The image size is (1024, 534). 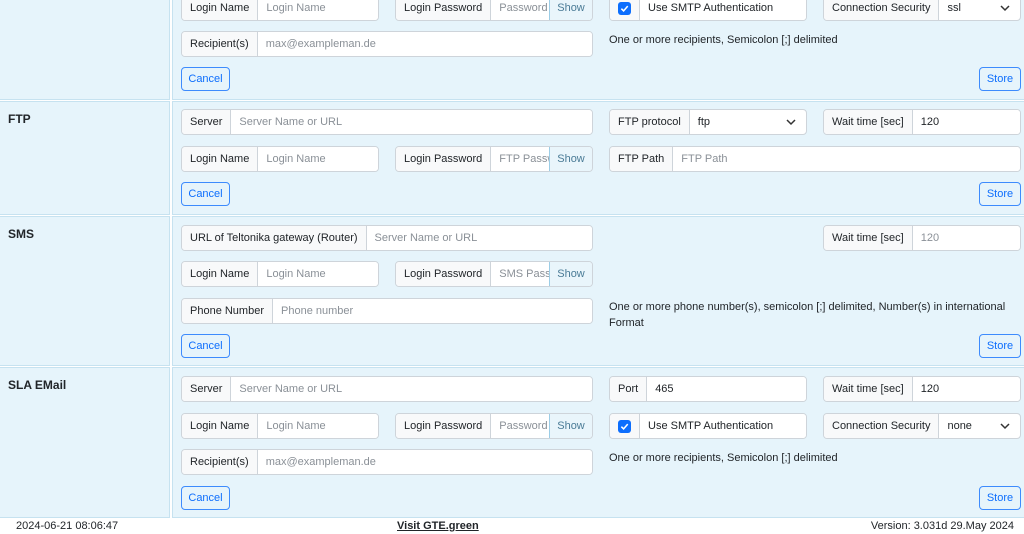 What do you see at coordinates (85, 291) in the screenshot?
I see `sms-section-title-cell: SMS` at bounding box center [85, 291].